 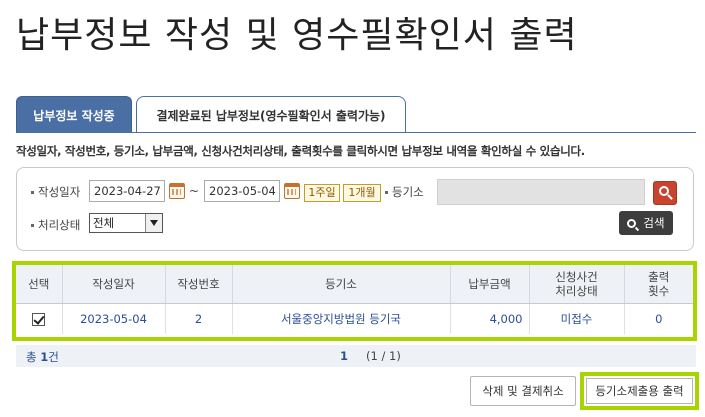 What do you see at coordinates (242, 191) in the screenshot?
I see `date-to-input: 2023-05-04` at bounding box center [242, 191].